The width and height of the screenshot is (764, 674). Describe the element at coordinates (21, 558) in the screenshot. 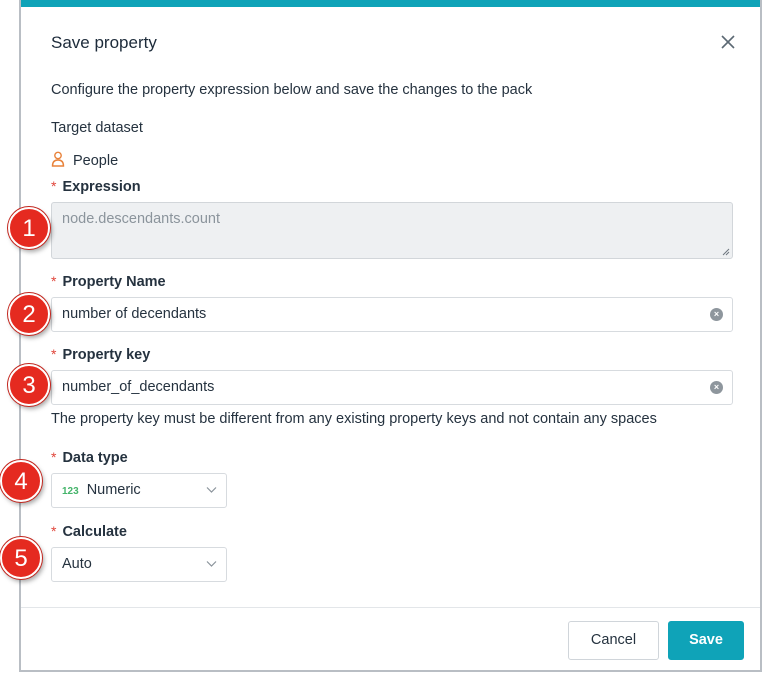

I see `callout-marker-5: 5` at that location.